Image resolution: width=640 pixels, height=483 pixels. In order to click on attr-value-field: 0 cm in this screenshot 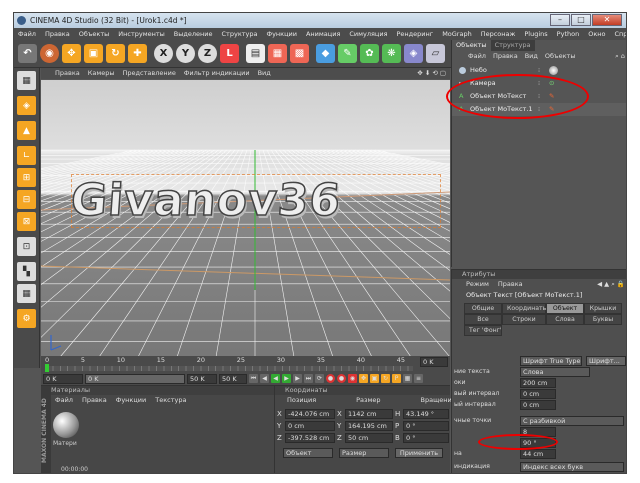, I will do `click(538, 394)`.